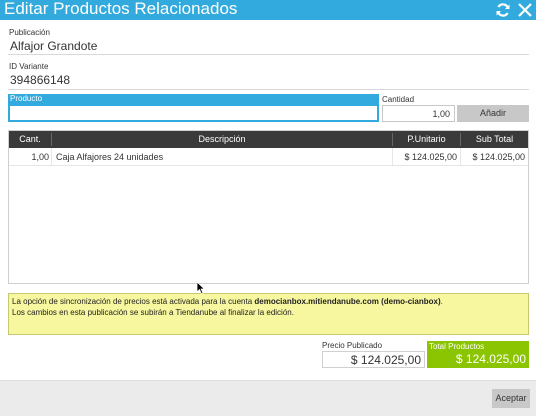 Image resolution: width=536 pixels, height=416 pixels. What do you see at coordinates (54, 46) in the screenshot?
I see `publicacion-value: Alfajor Grandote` at bounding box center [54, 46].